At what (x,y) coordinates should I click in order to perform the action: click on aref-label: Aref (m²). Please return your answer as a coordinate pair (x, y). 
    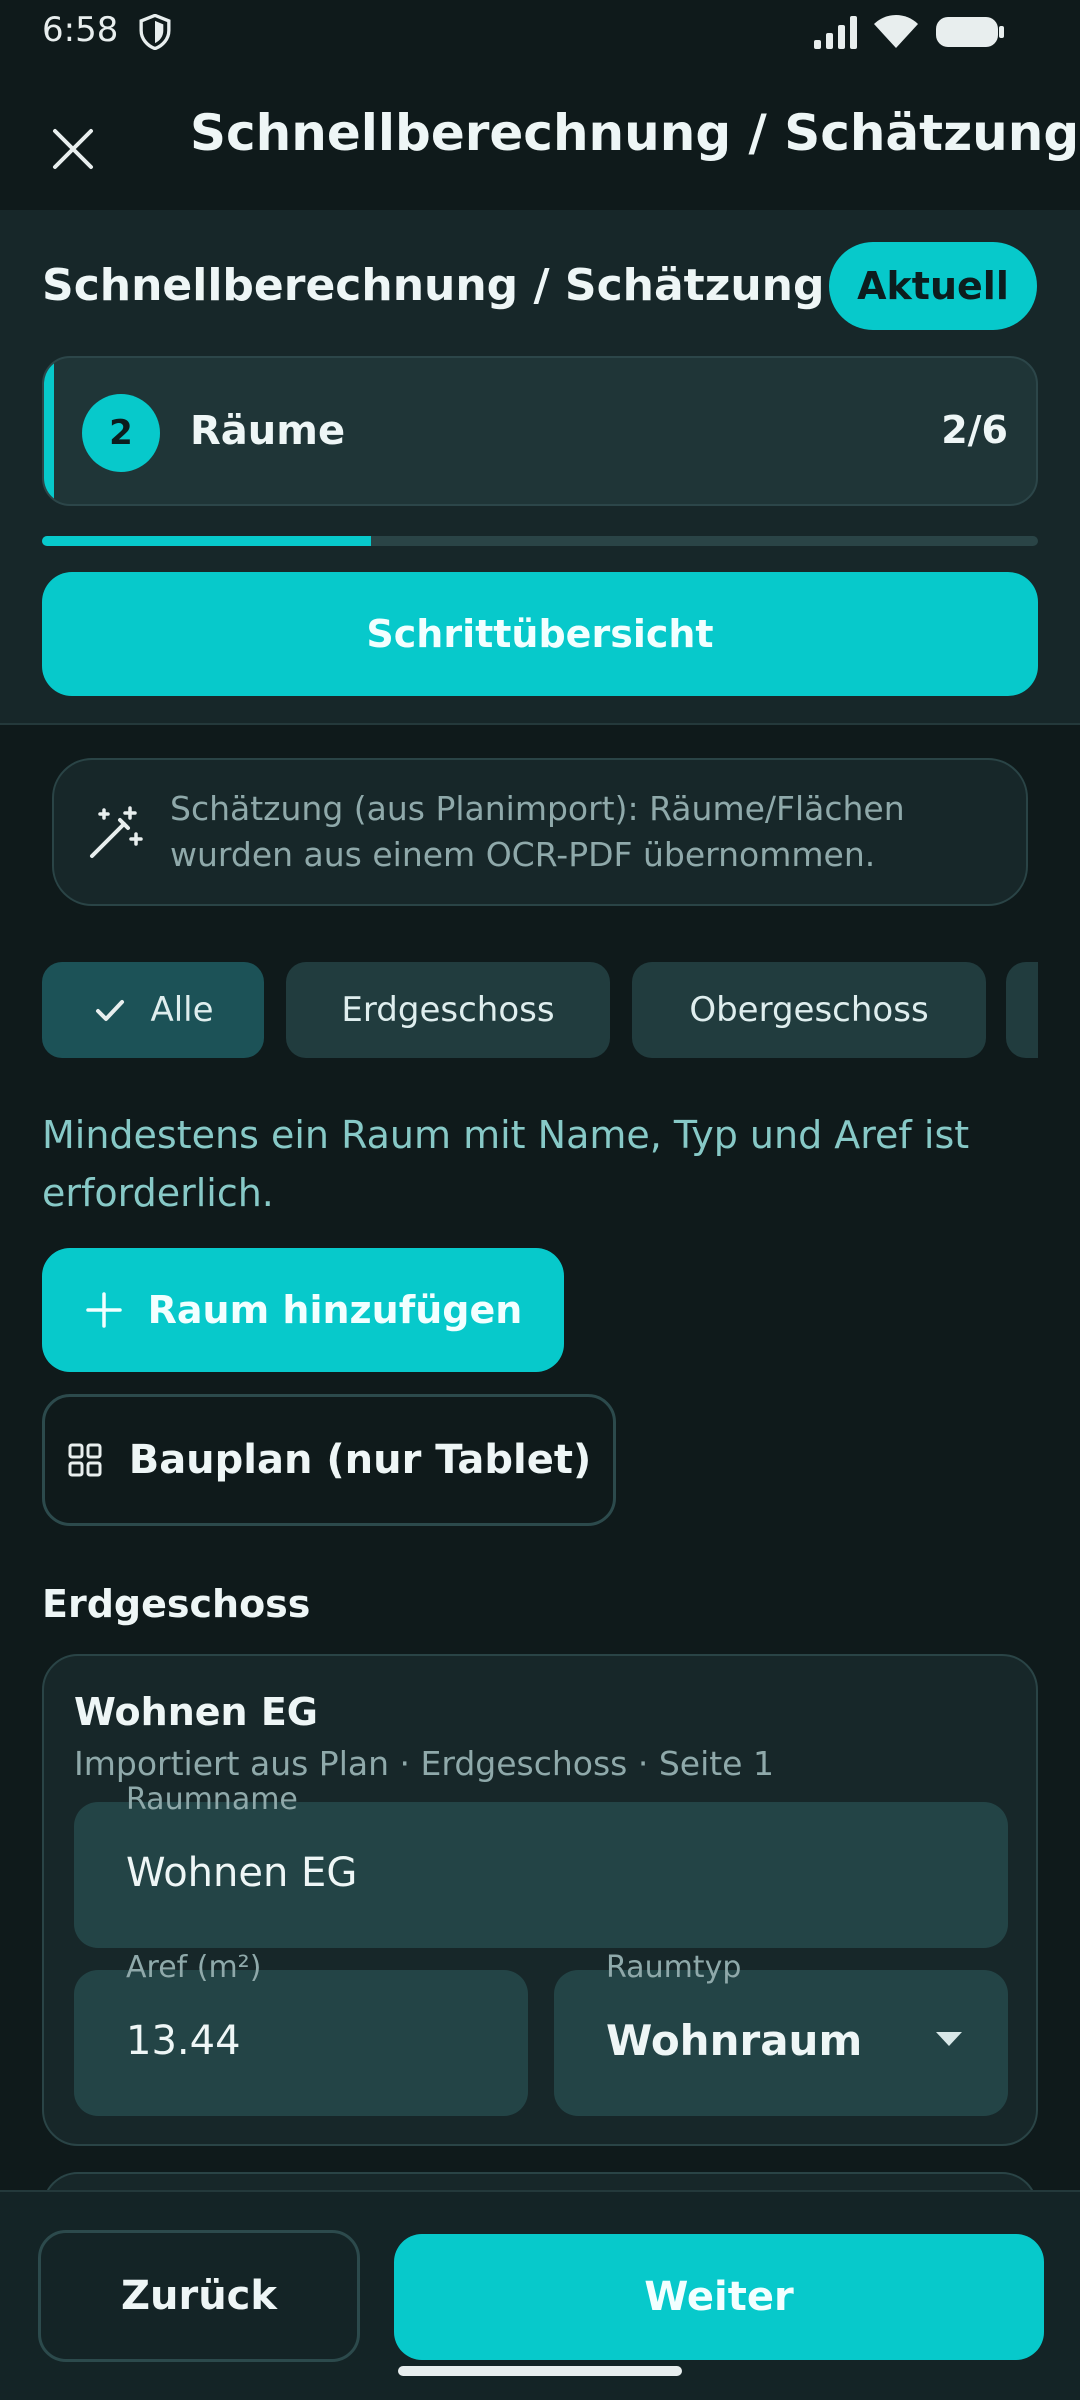
    Looking at the image, I should click on (194, 1967).